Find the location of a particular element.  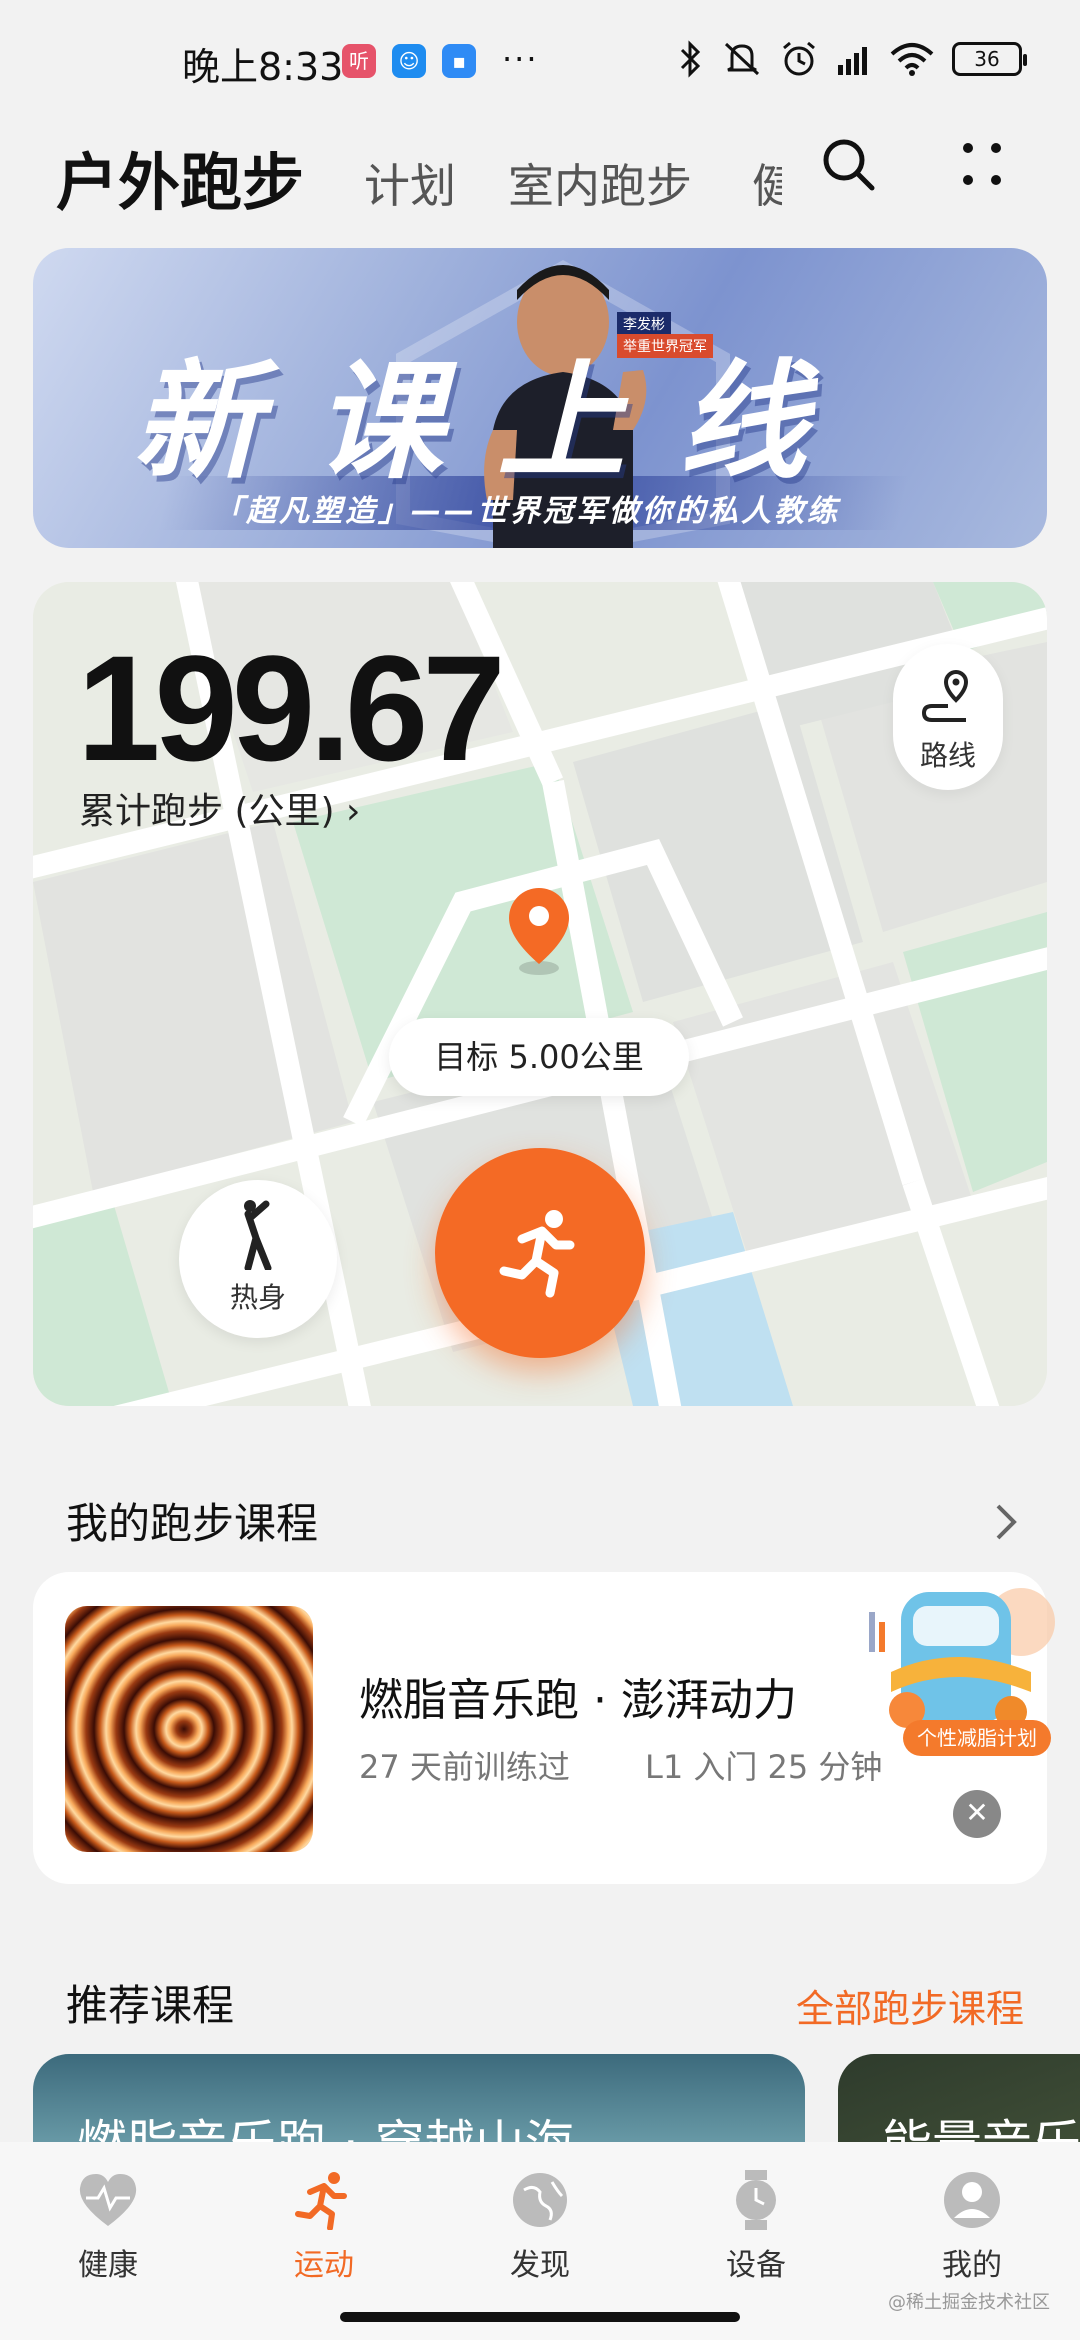

nav-me: 我的 is located at coordinates (972, 2227).